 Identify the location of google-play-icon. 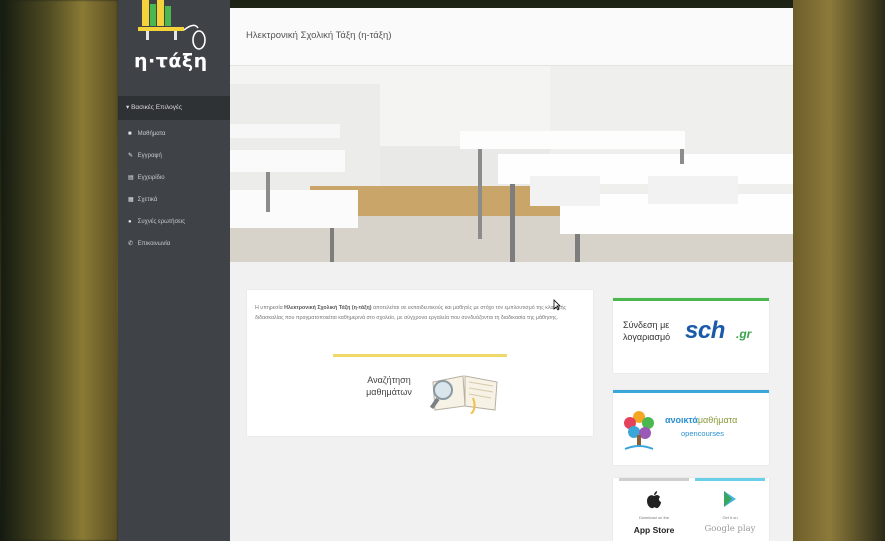
(730, 499).